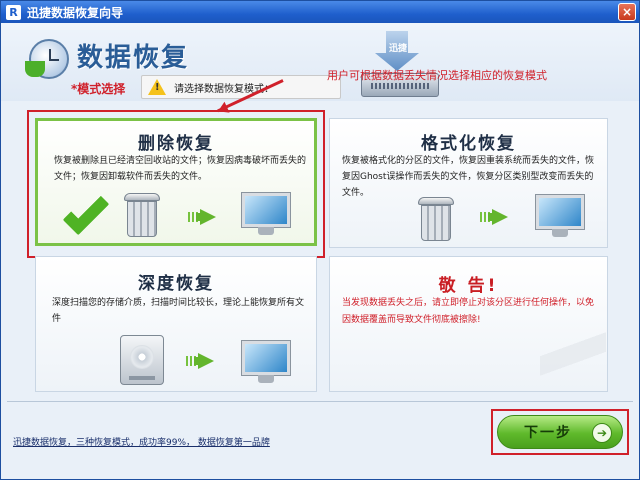  I want to click on mode-select-label: *模式选择, so click(98, 89).